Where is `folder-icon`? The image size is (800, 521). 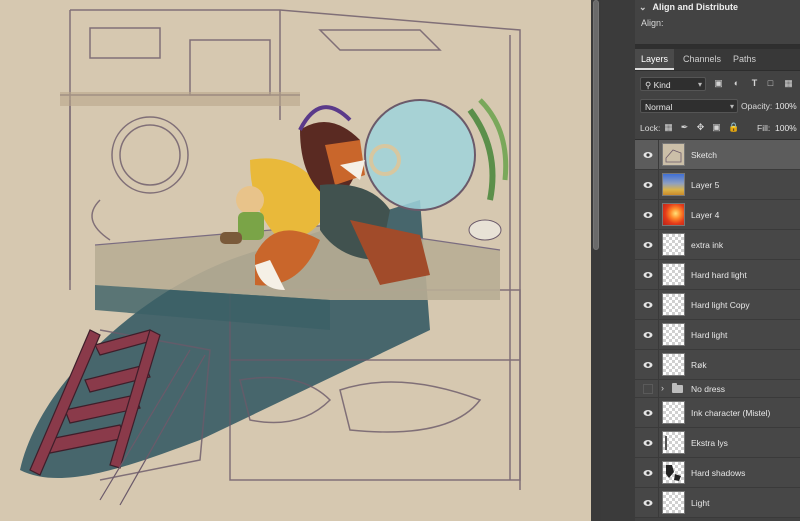 folder-icon is located at coordinates (677, 388).